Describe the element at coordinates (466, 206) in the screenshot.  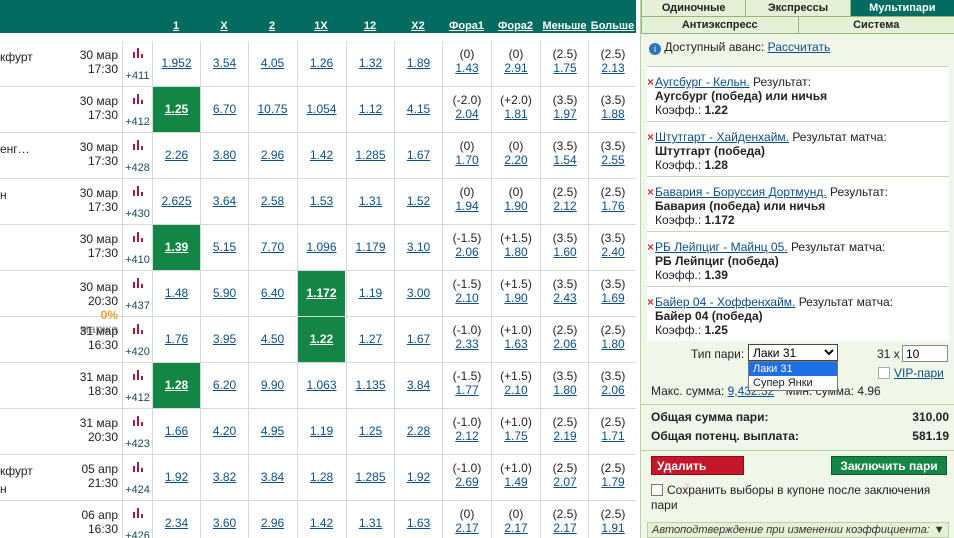
I see `handicap-odds: 1.94` at that location.